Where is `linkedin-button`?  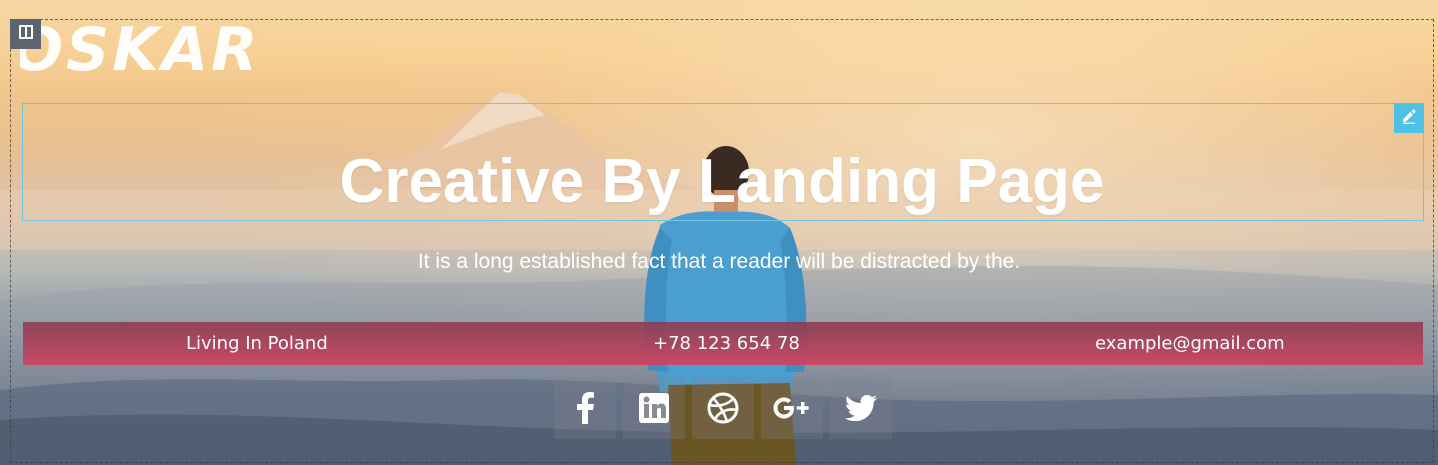 linkedin-button is located at coordinates (654, 408).